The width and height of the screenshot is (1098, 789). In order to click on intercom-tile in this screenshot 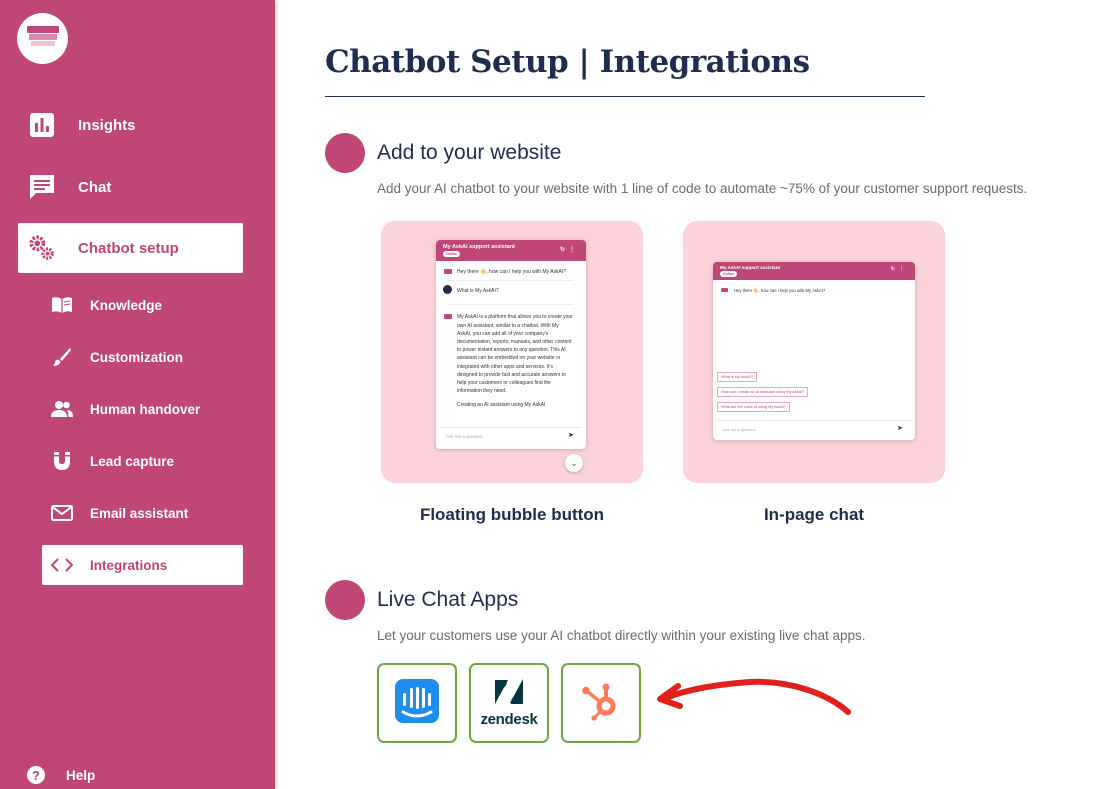, I will do `click(417, 703)`.